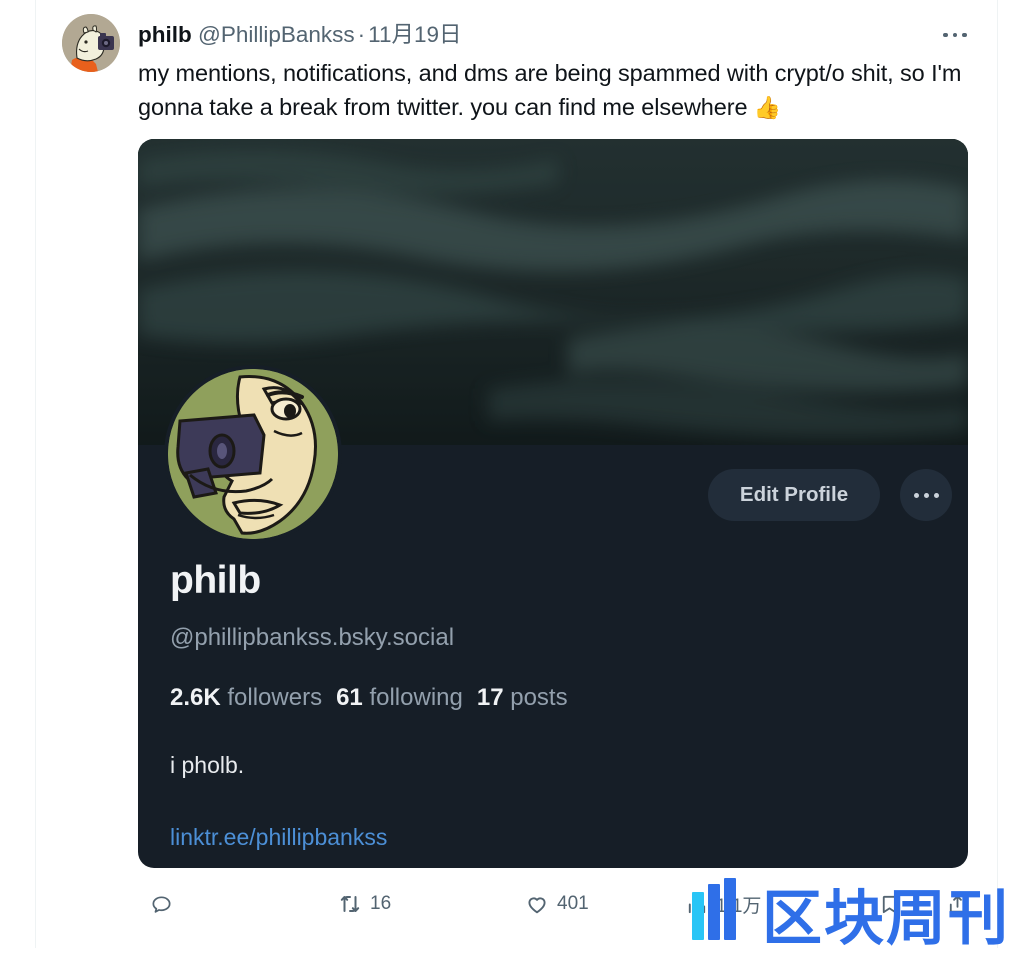  What do you see at coordinates (161, 904) in the screenshot?
I see `reply-icon` at bounding box center [161, 904].